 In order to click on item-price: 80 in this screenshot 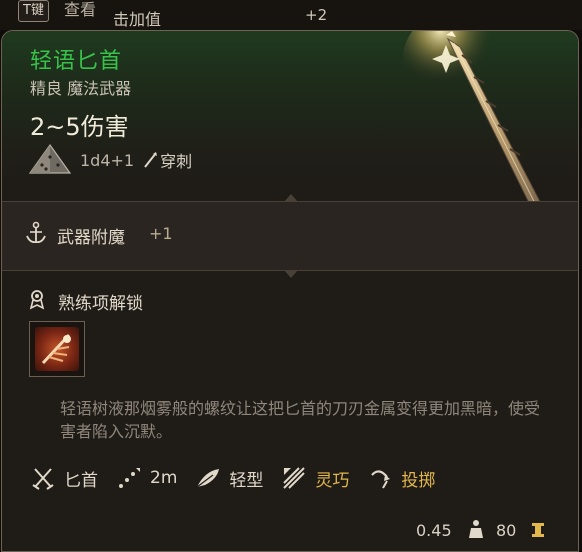, I will do `click(506, 530)`.